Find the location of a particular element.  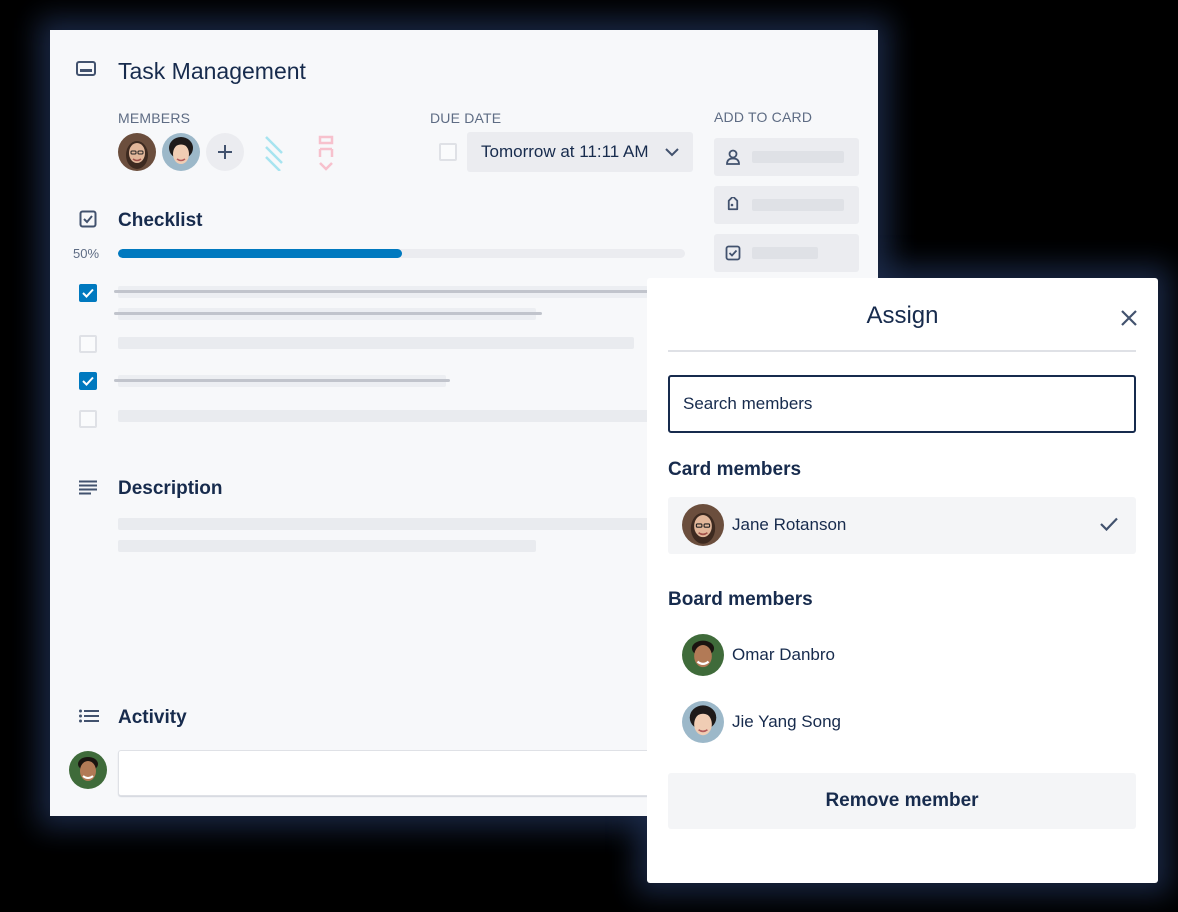

popover-title: Assign is located at coordinates (902, 315).